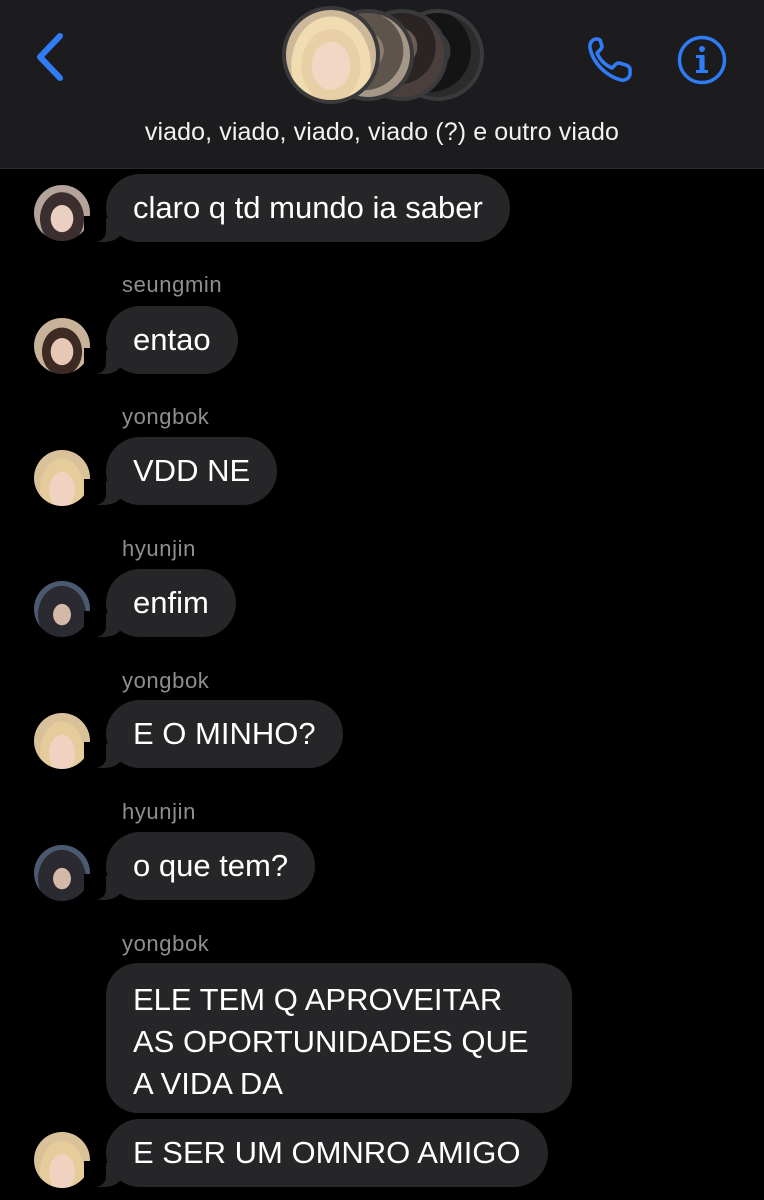 This screenshot has height=1200, width=764. I want to click on message-bubble: E SER UM OMNRO AMIGO, so click(316, 1153).